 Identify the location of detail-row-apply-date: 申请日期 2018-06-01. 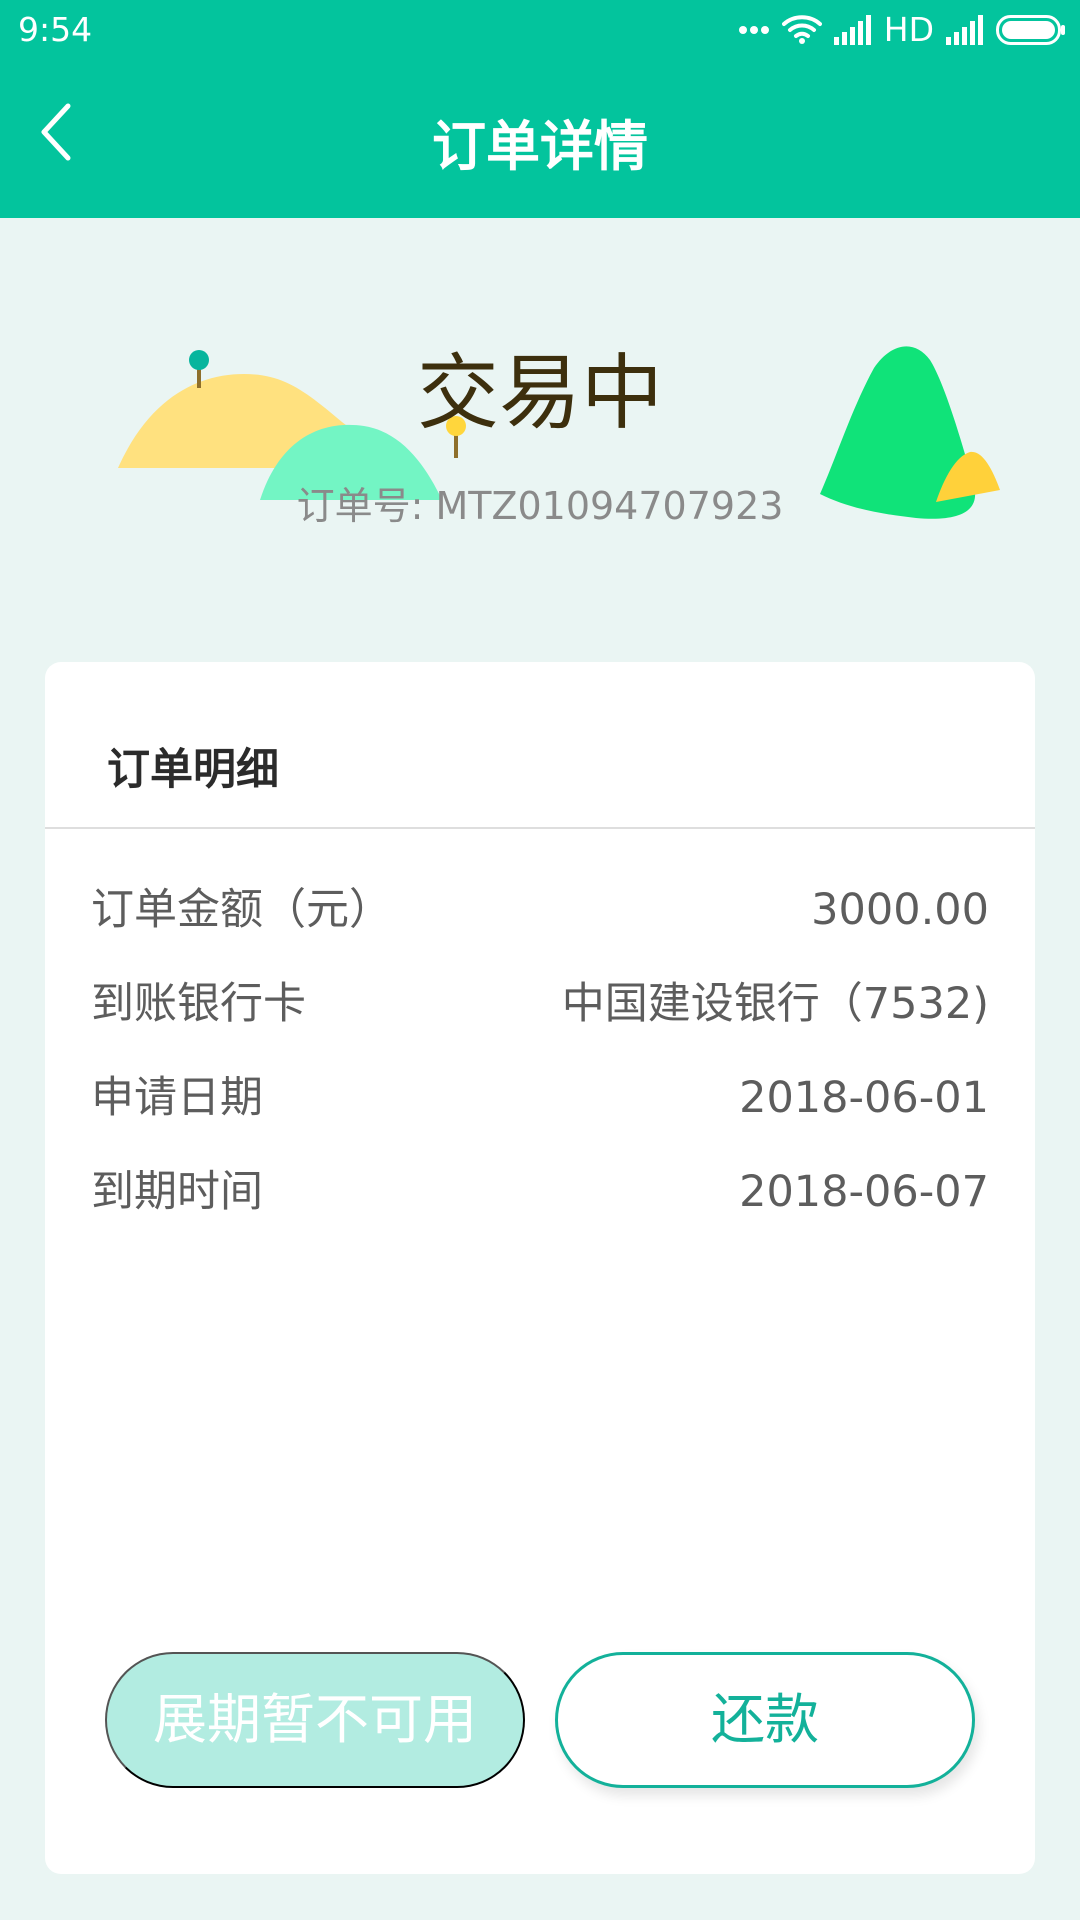
(540, 1117).